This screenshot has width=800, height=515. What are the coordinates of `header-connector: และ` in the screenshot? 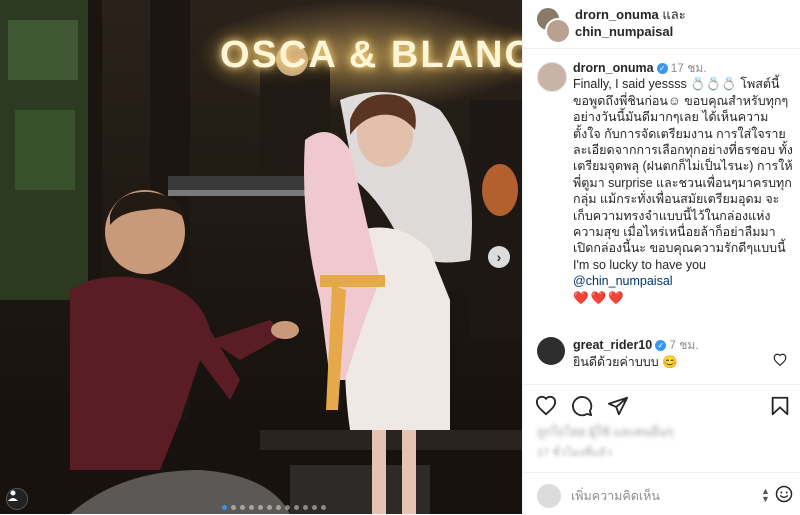 It's located at (674, 14).